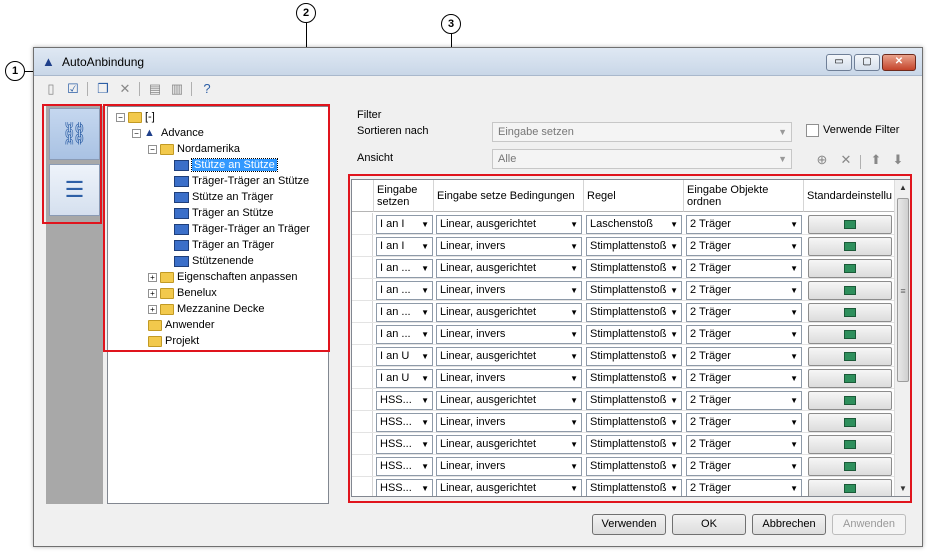  What do you see at coordinates (155, 89) in the screenshot?
I see `paste-icon: ▤` at bounding box center [155, 89].